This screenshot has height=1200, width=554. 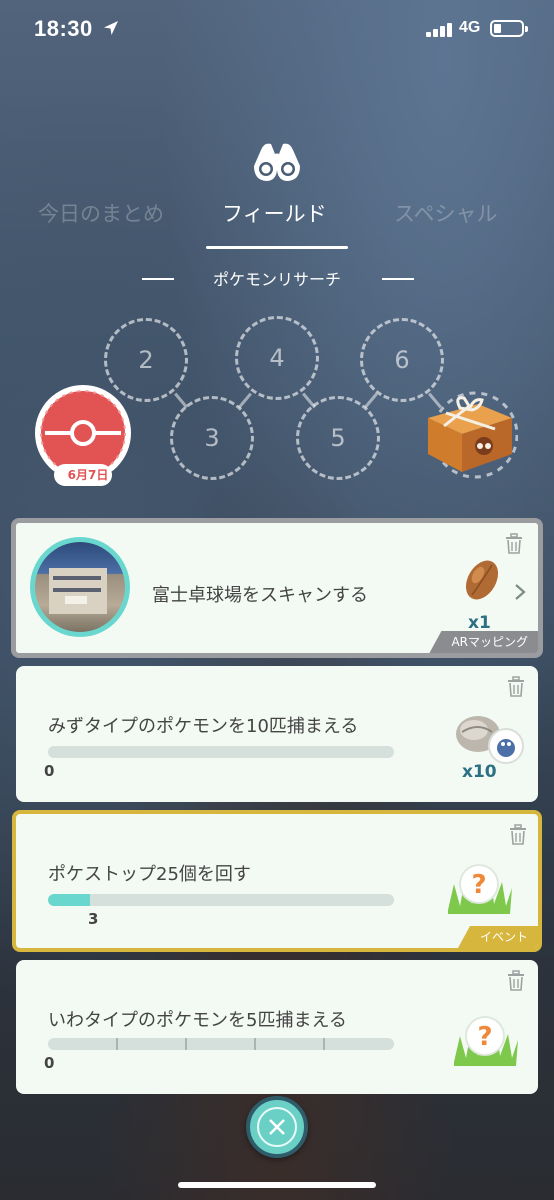 What do you see at coordinates (277, 1185) in the screenshot?
I see `home-indicator` at bounding box center [277, 1185].